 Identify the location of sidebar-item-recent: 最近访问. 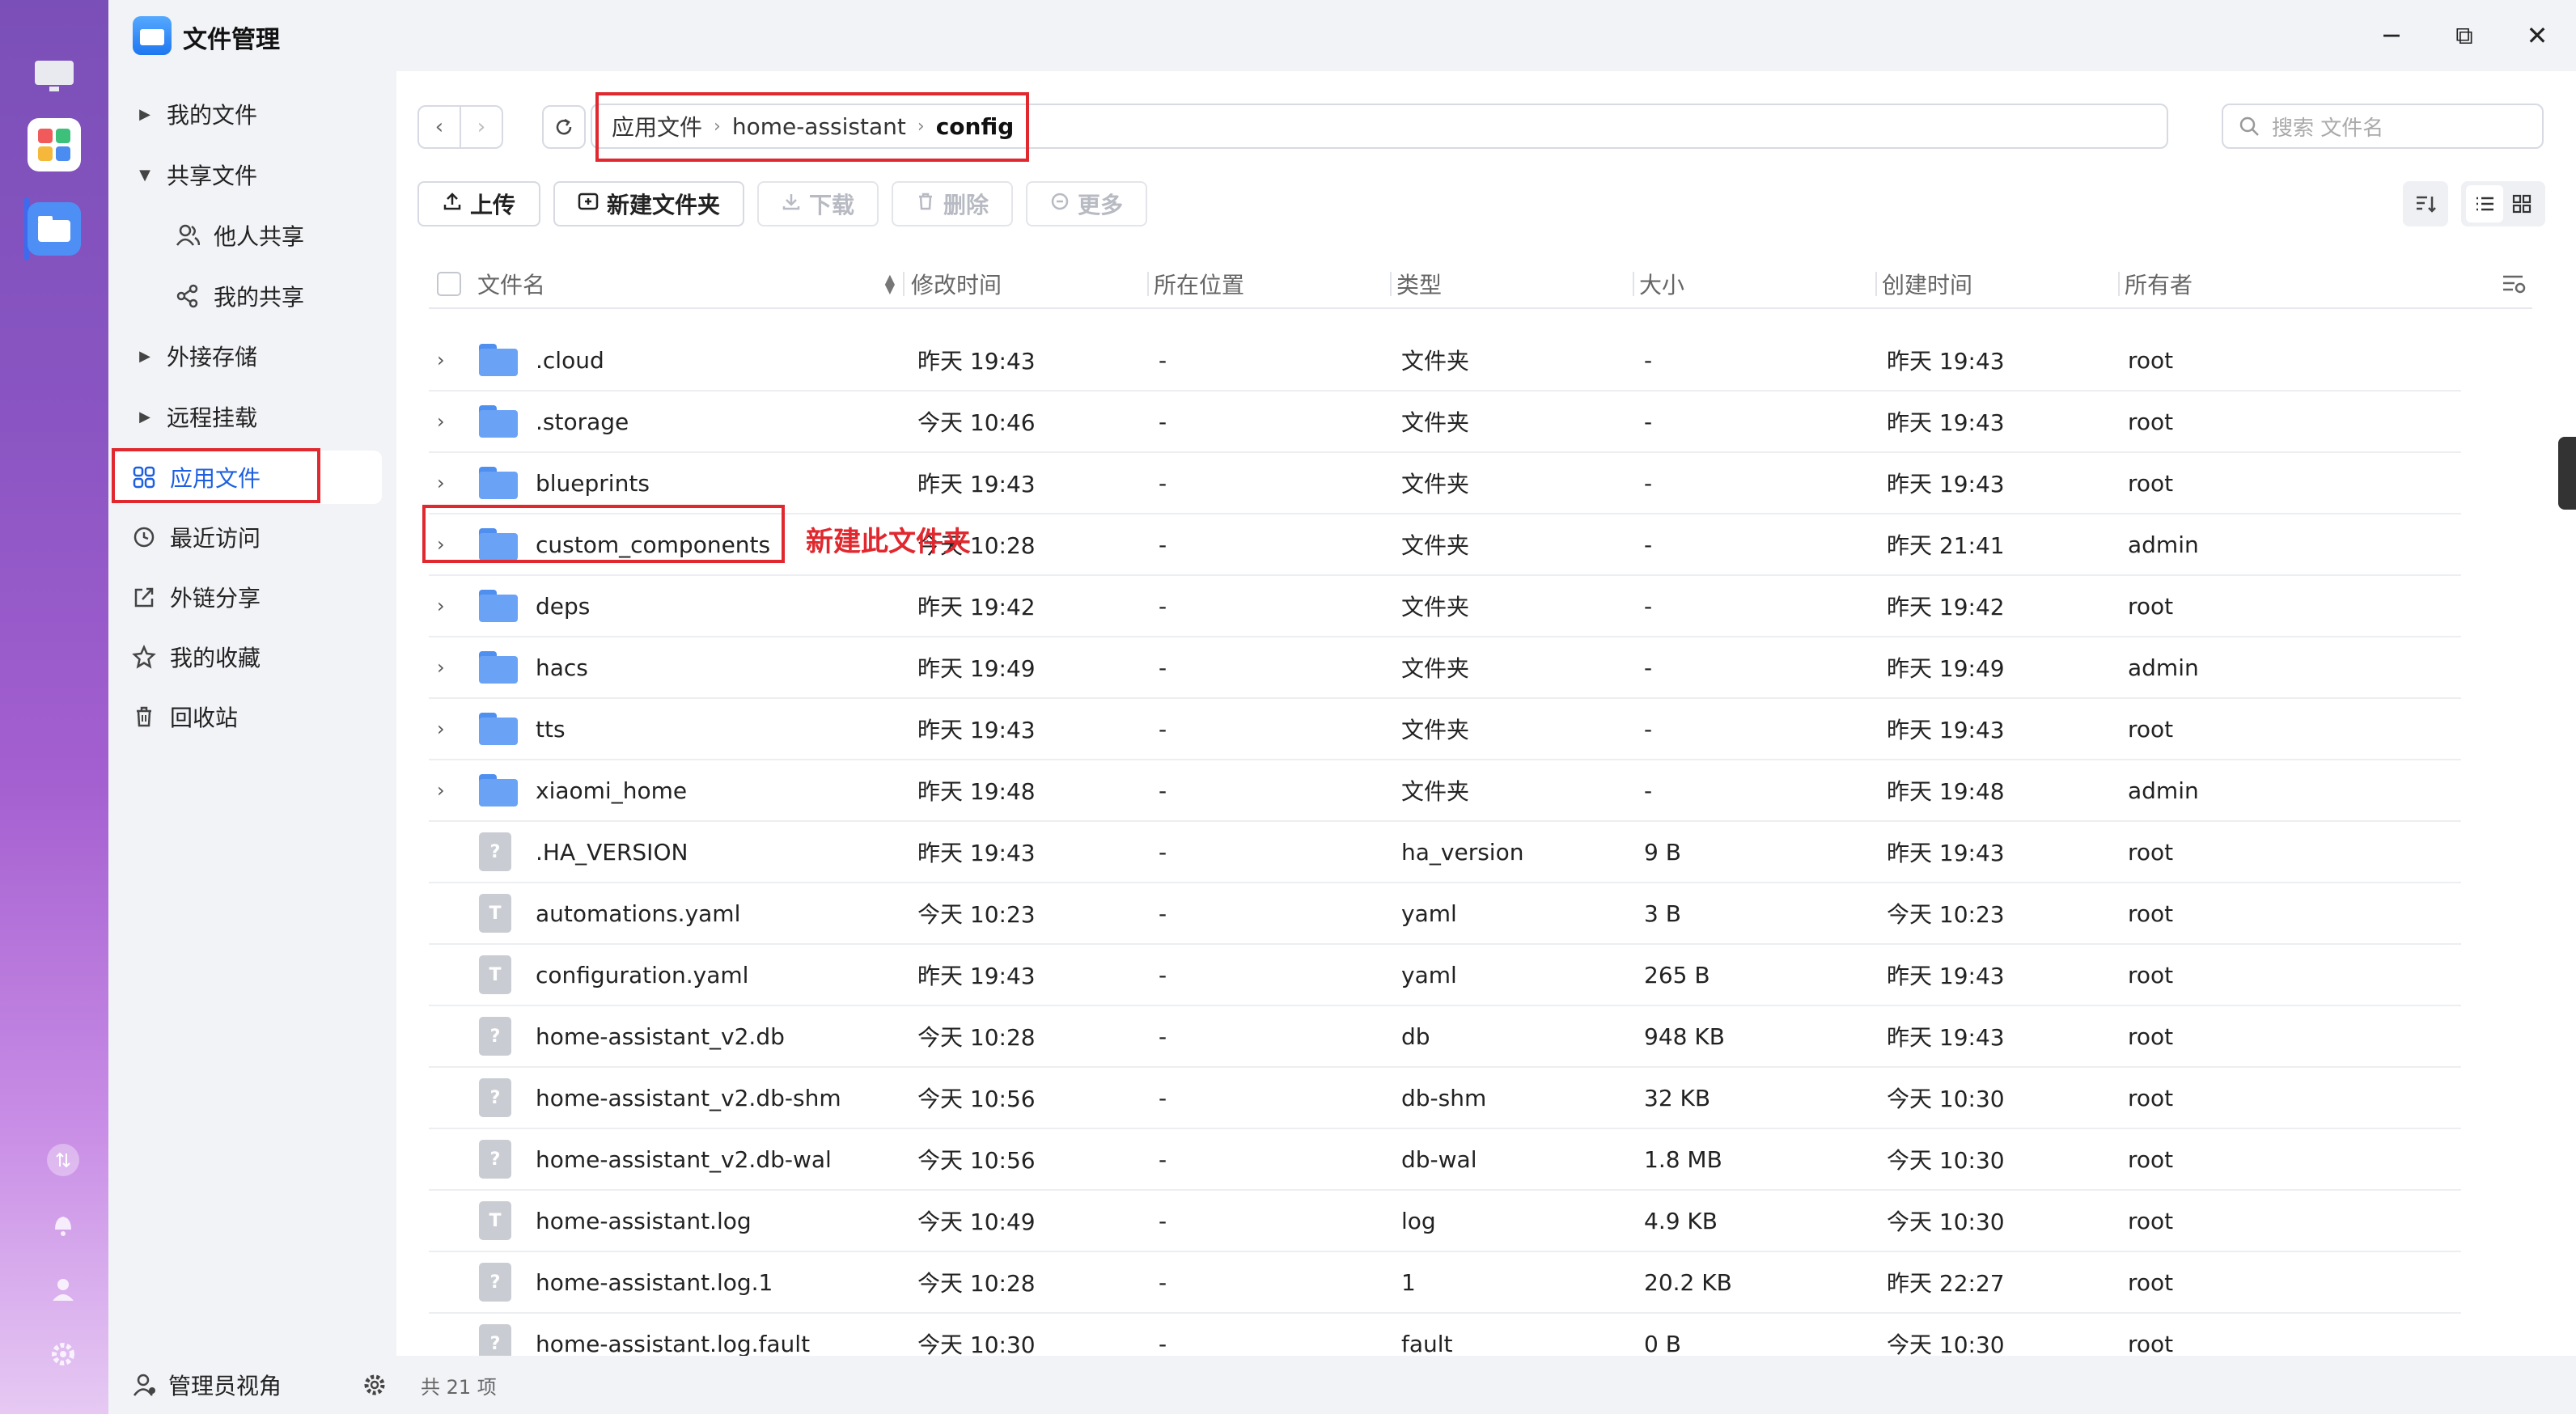
(248, 537).